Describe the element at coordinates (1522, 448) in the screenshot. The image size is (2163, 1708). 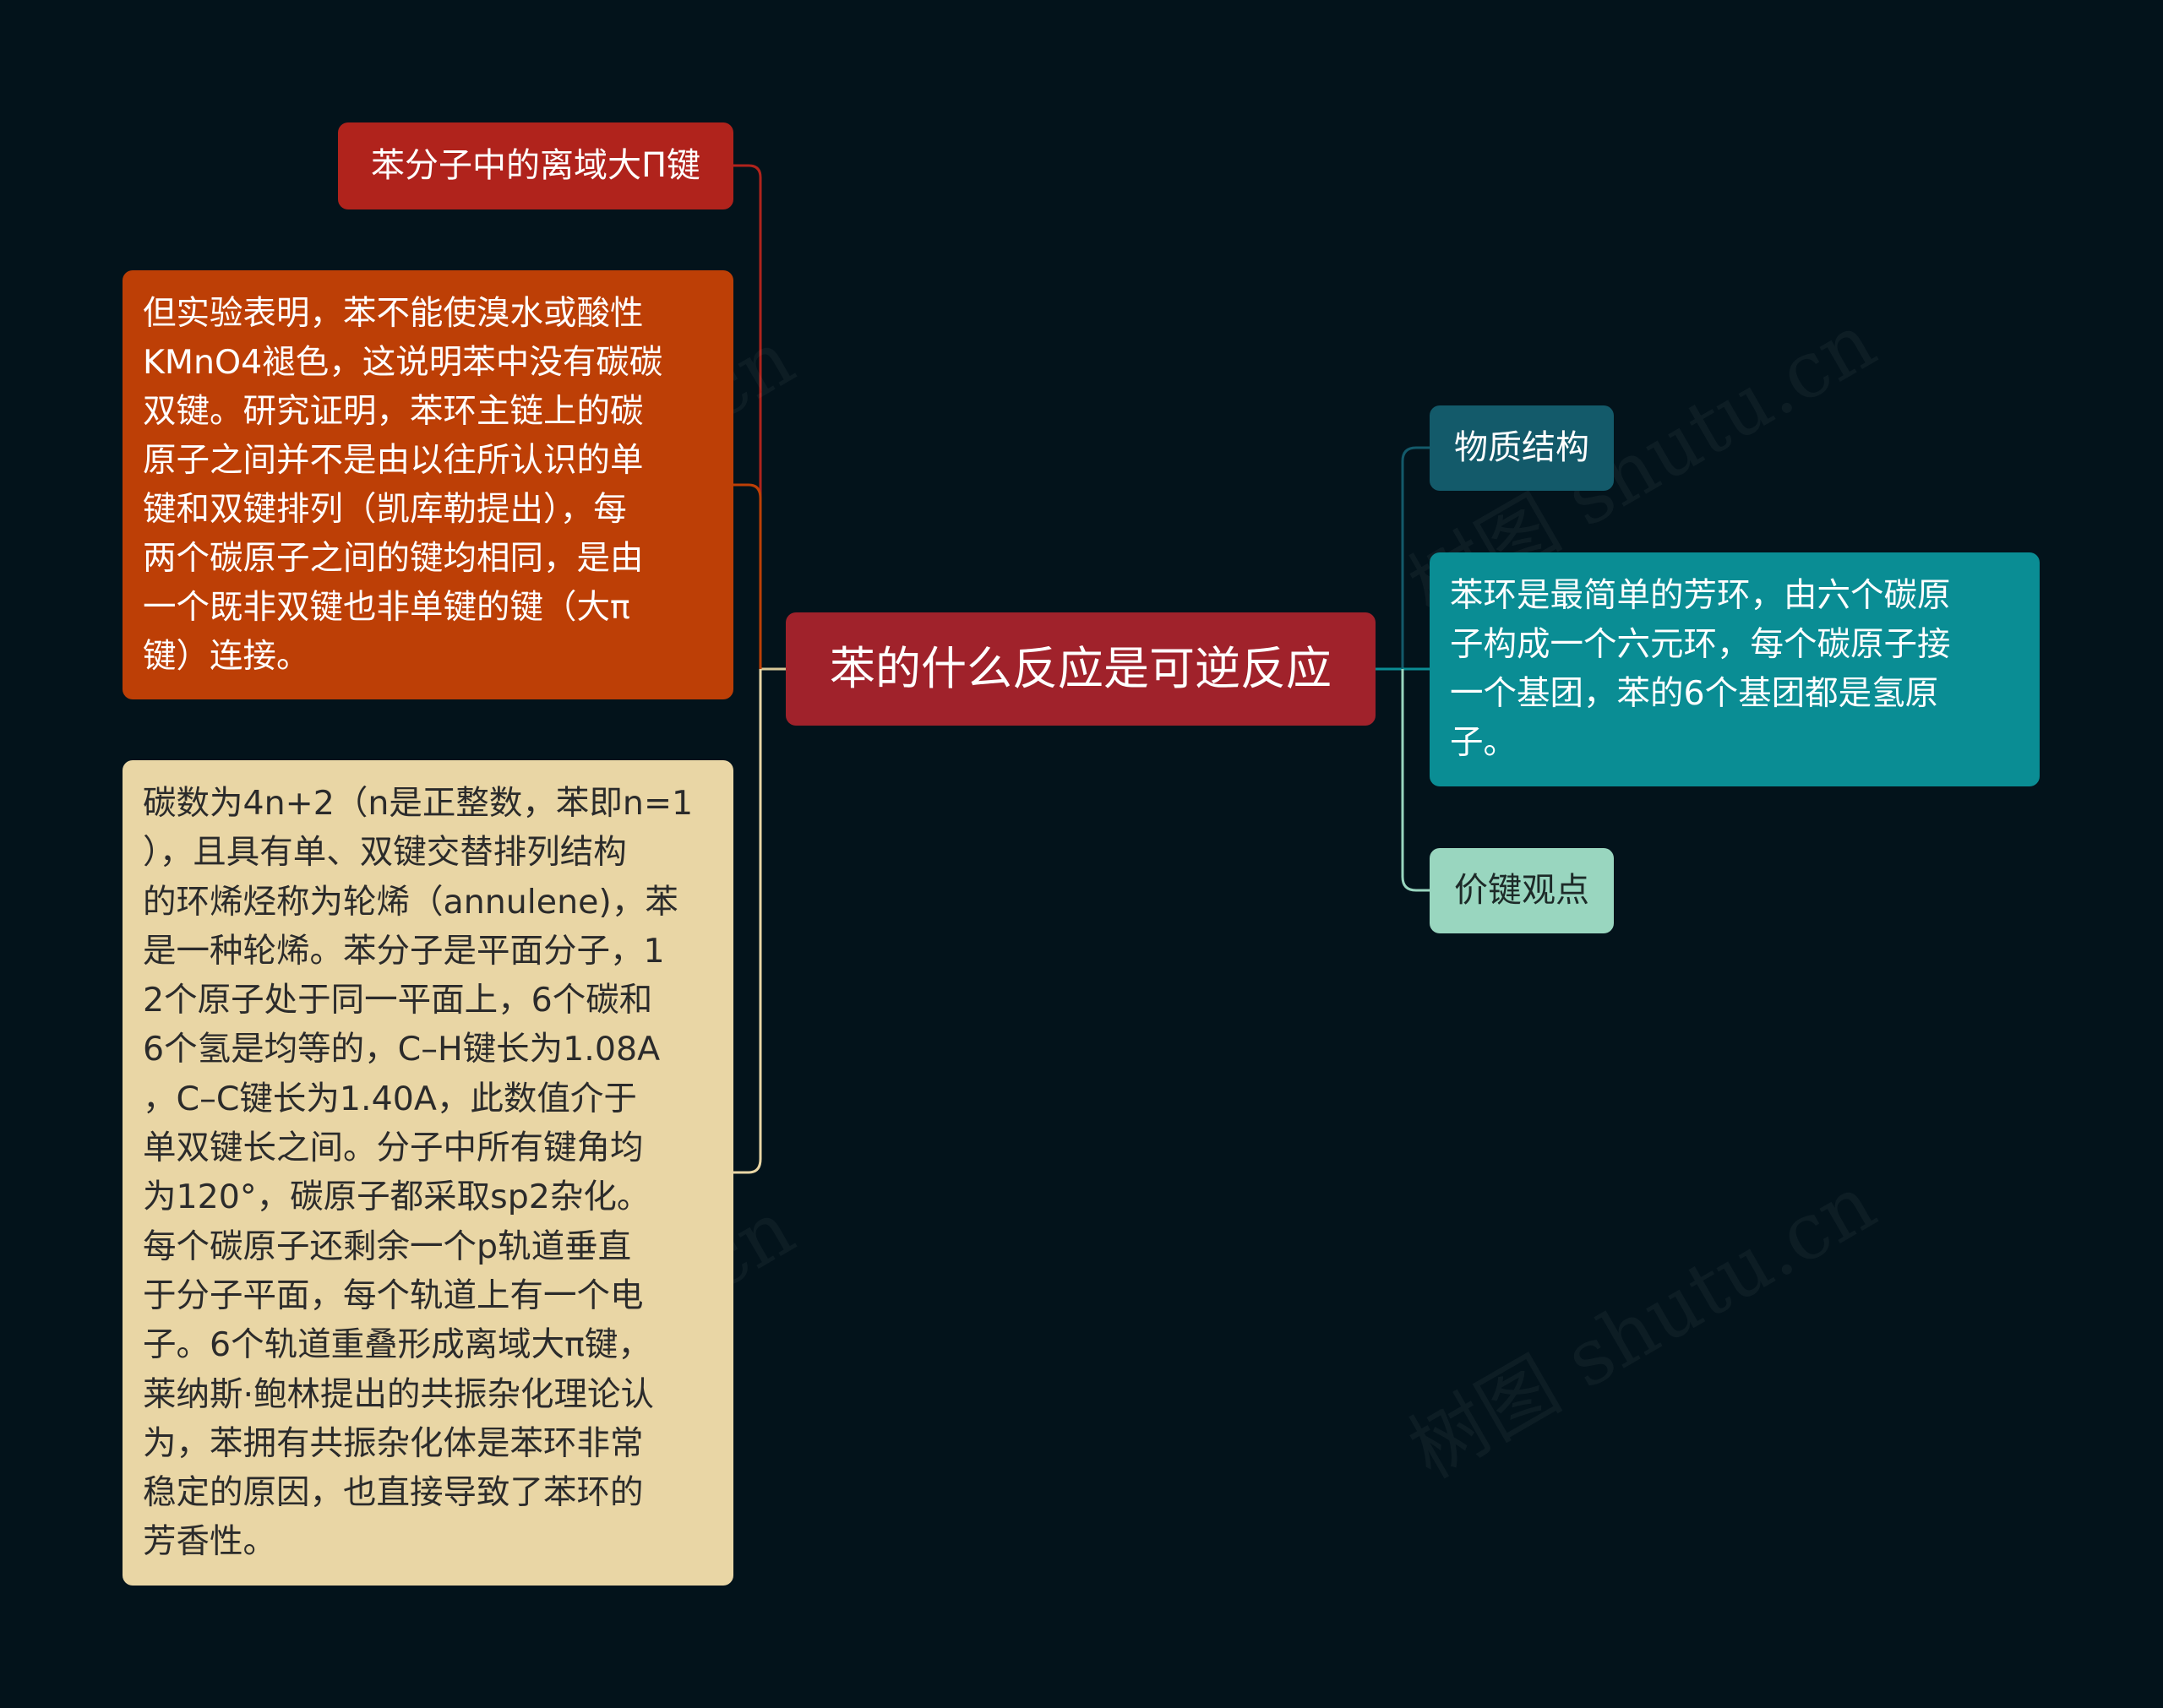
I see `right-topic-structure: 物质结构` at that location.